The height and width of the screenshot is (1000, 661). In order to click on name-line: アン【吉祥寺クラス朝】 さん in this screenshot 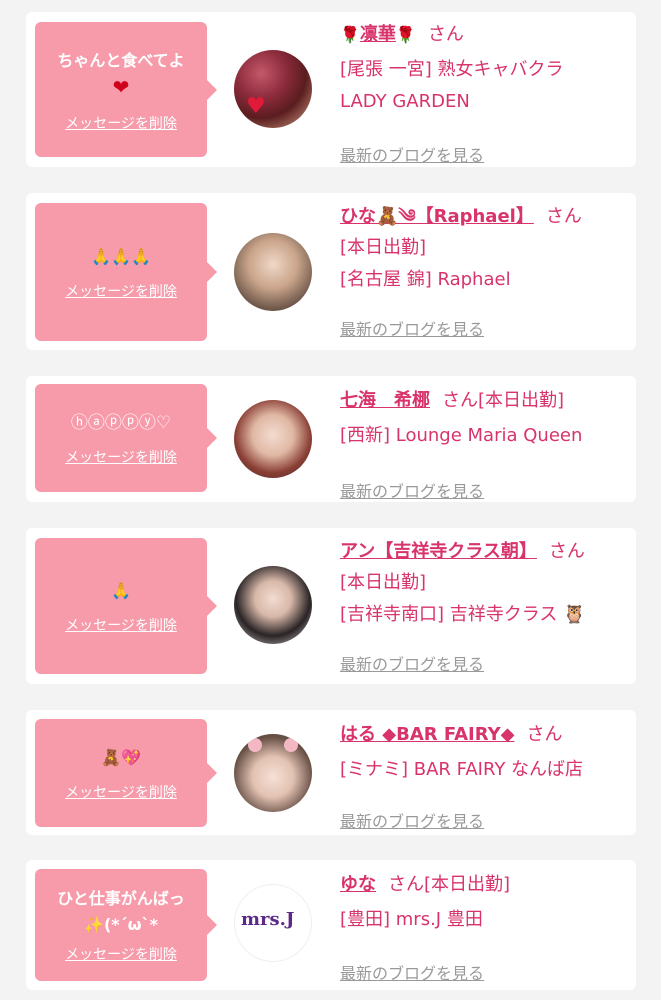, I will do `click(462, 551)`.